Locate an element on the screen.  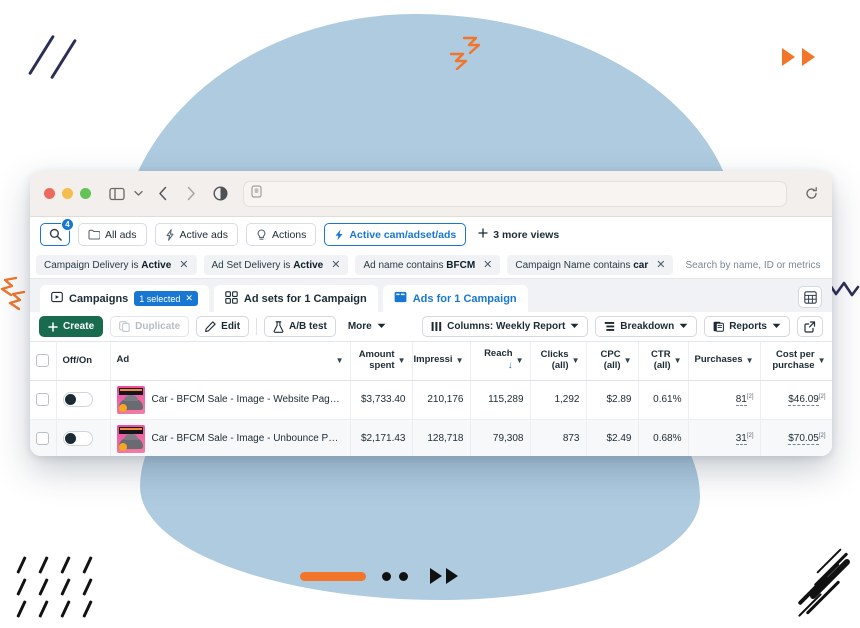
cell-cost-per-purchase: $46.09[2] is located at coordinates (796, 400).